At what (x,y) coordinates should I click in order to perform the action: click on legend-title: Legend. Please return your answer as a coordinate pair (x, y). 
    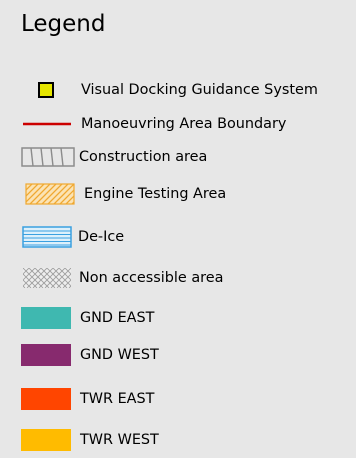
    Looking at the image, I should click on (63, 24).